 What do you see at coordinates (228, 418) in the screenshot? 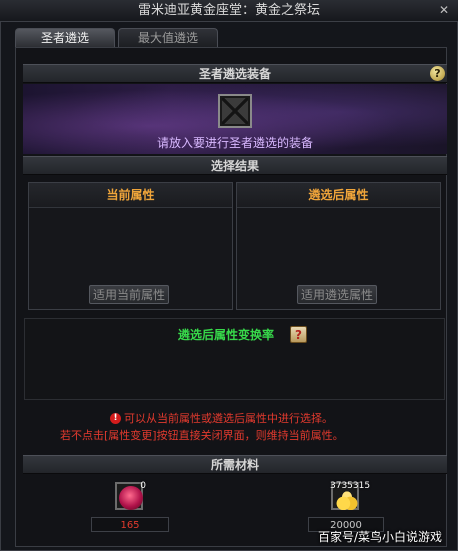
I see `note-line-1: 可以从当前属性或遴选后属性中进行选择。` at bounding box center [228, 418].